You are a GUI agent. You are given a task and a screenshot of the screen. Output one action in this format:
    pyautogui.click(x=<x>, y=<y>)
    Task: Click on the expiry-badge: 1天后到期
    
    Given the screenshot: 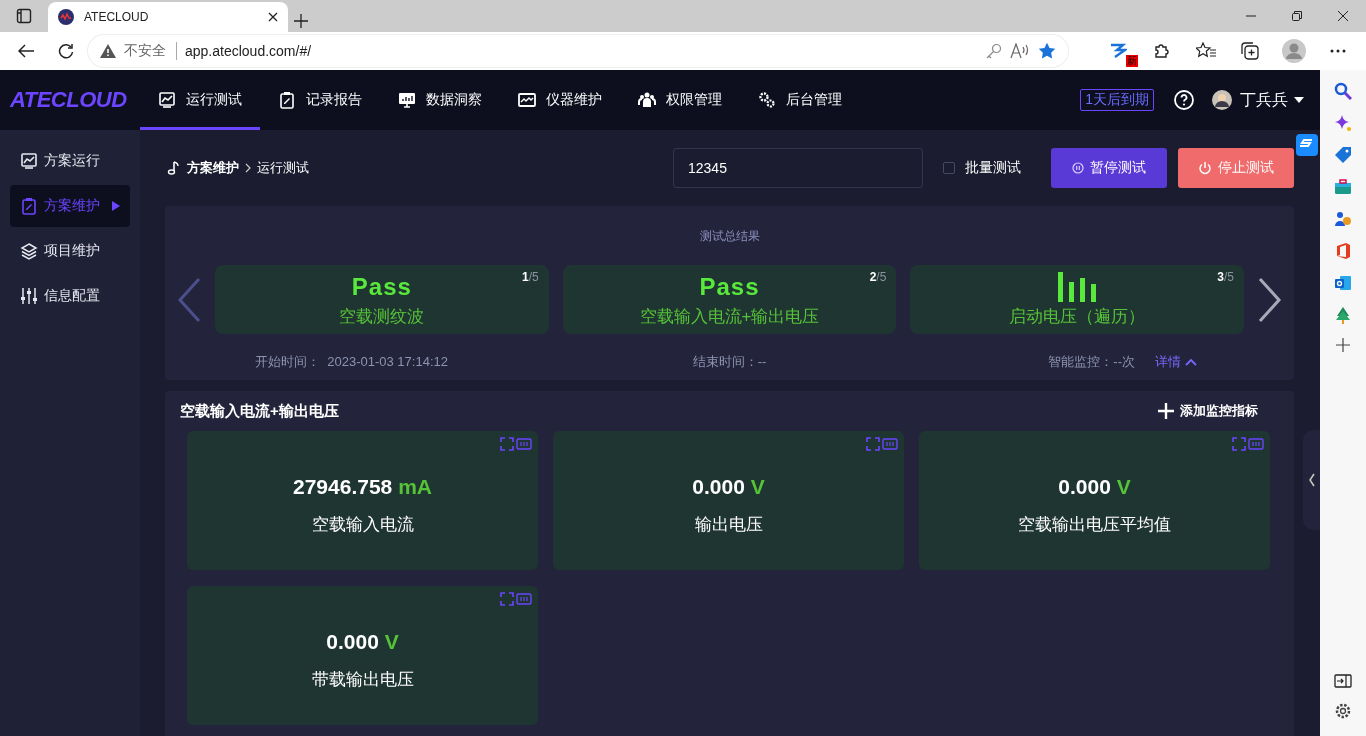 What is the action you would take?
    pyautogui.click(x=1117, y=100)
    